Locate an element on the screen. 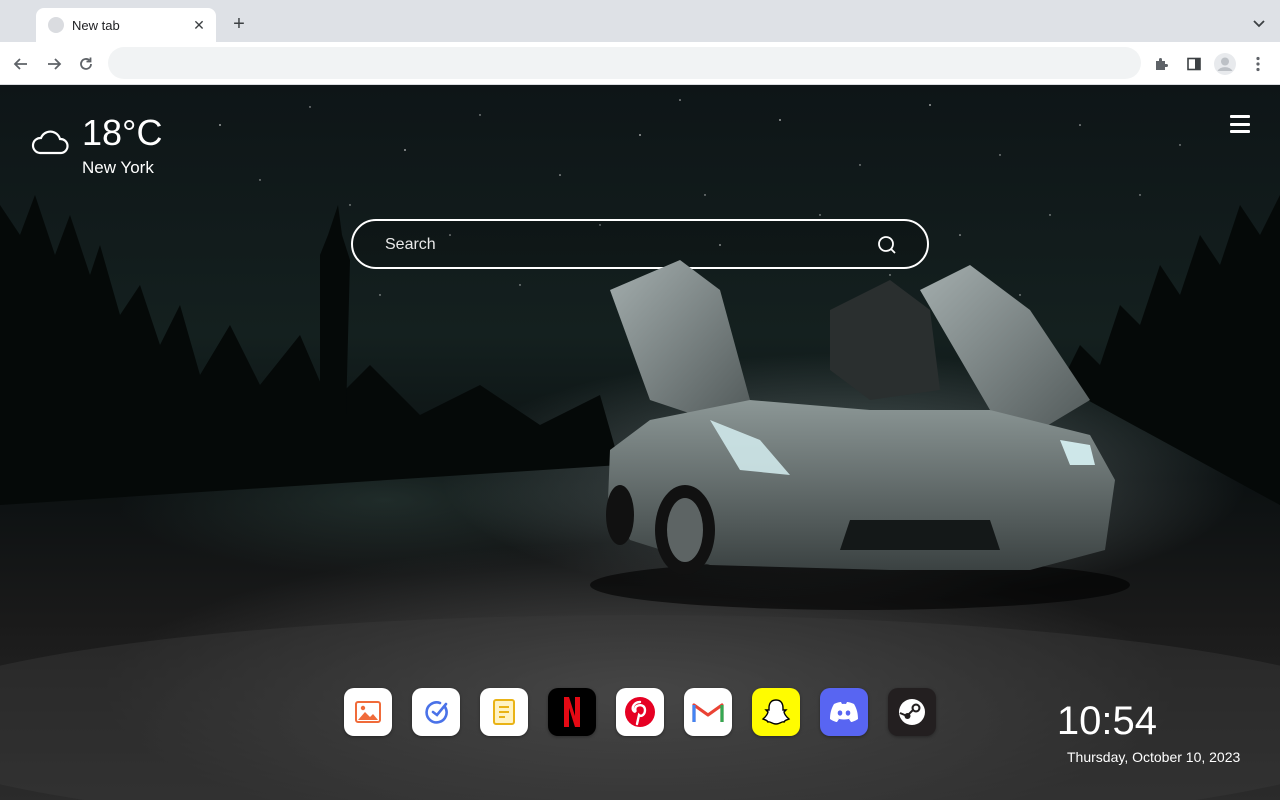  hamburger-menu-icon is located at coordinates (1240, 124).